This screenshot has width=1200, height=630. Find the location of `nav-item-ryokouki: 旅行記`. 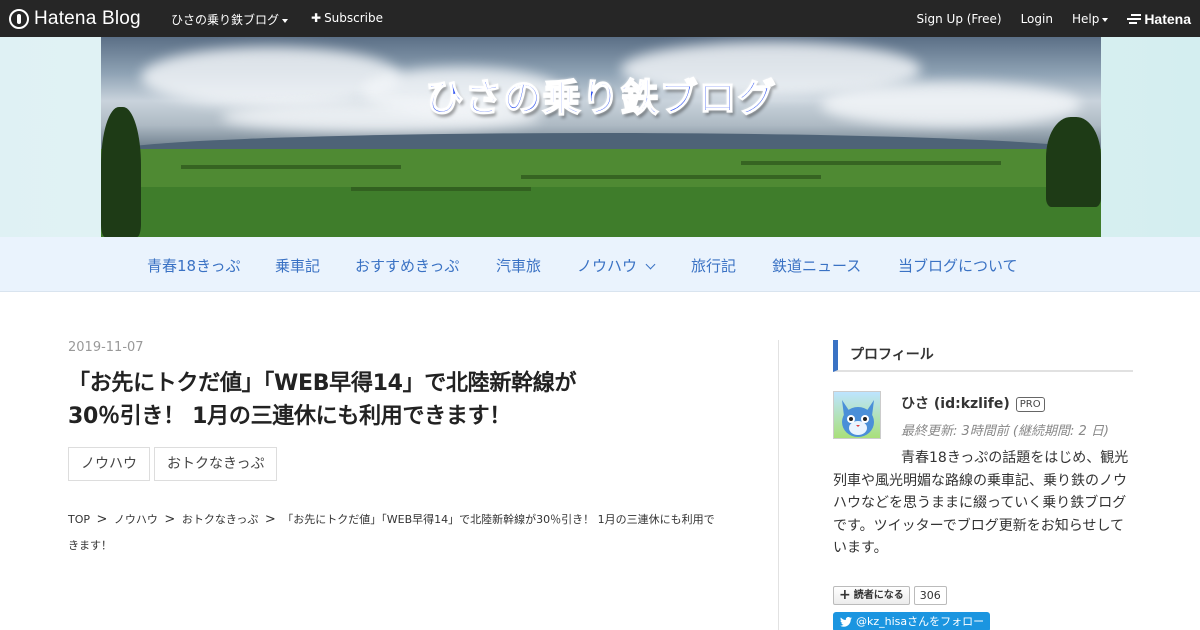

nav-item-ryokouki: 旅行記 is located at coordinates (713, 265).